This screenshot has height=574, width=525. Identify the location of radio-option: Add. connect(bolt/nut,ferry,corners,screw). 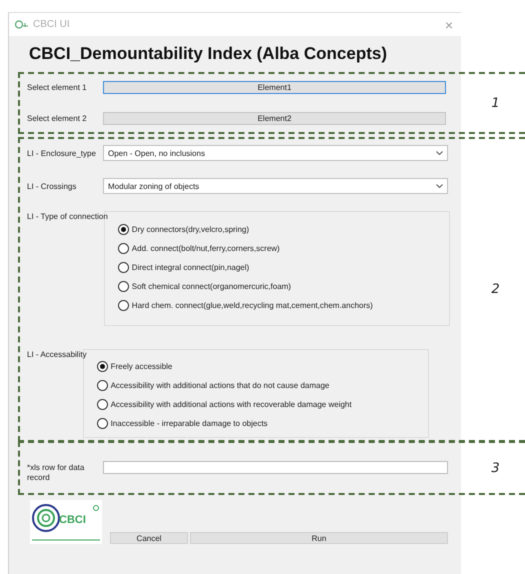
(283, 248).